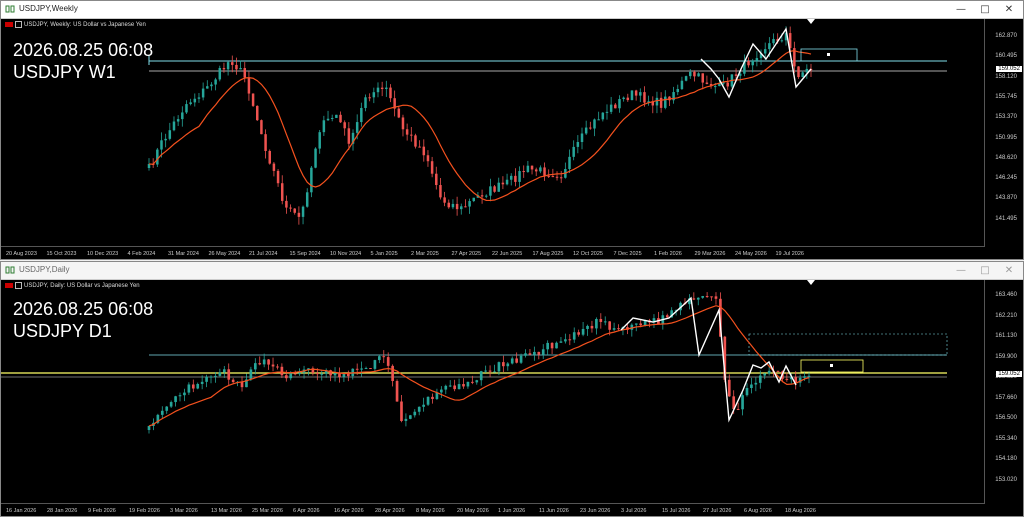 The height and width of the screenshot is (517, 1024). I want to click on daily-symbol-label: USDJPY D1, so click(62, 331).